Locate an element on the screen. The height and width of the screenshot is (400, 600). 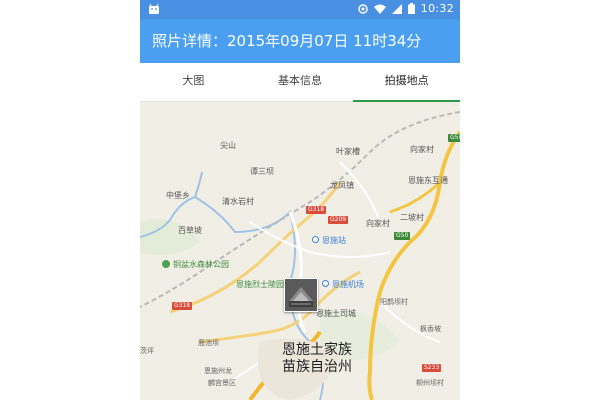
android-icon is located at coordinates (154, 8).